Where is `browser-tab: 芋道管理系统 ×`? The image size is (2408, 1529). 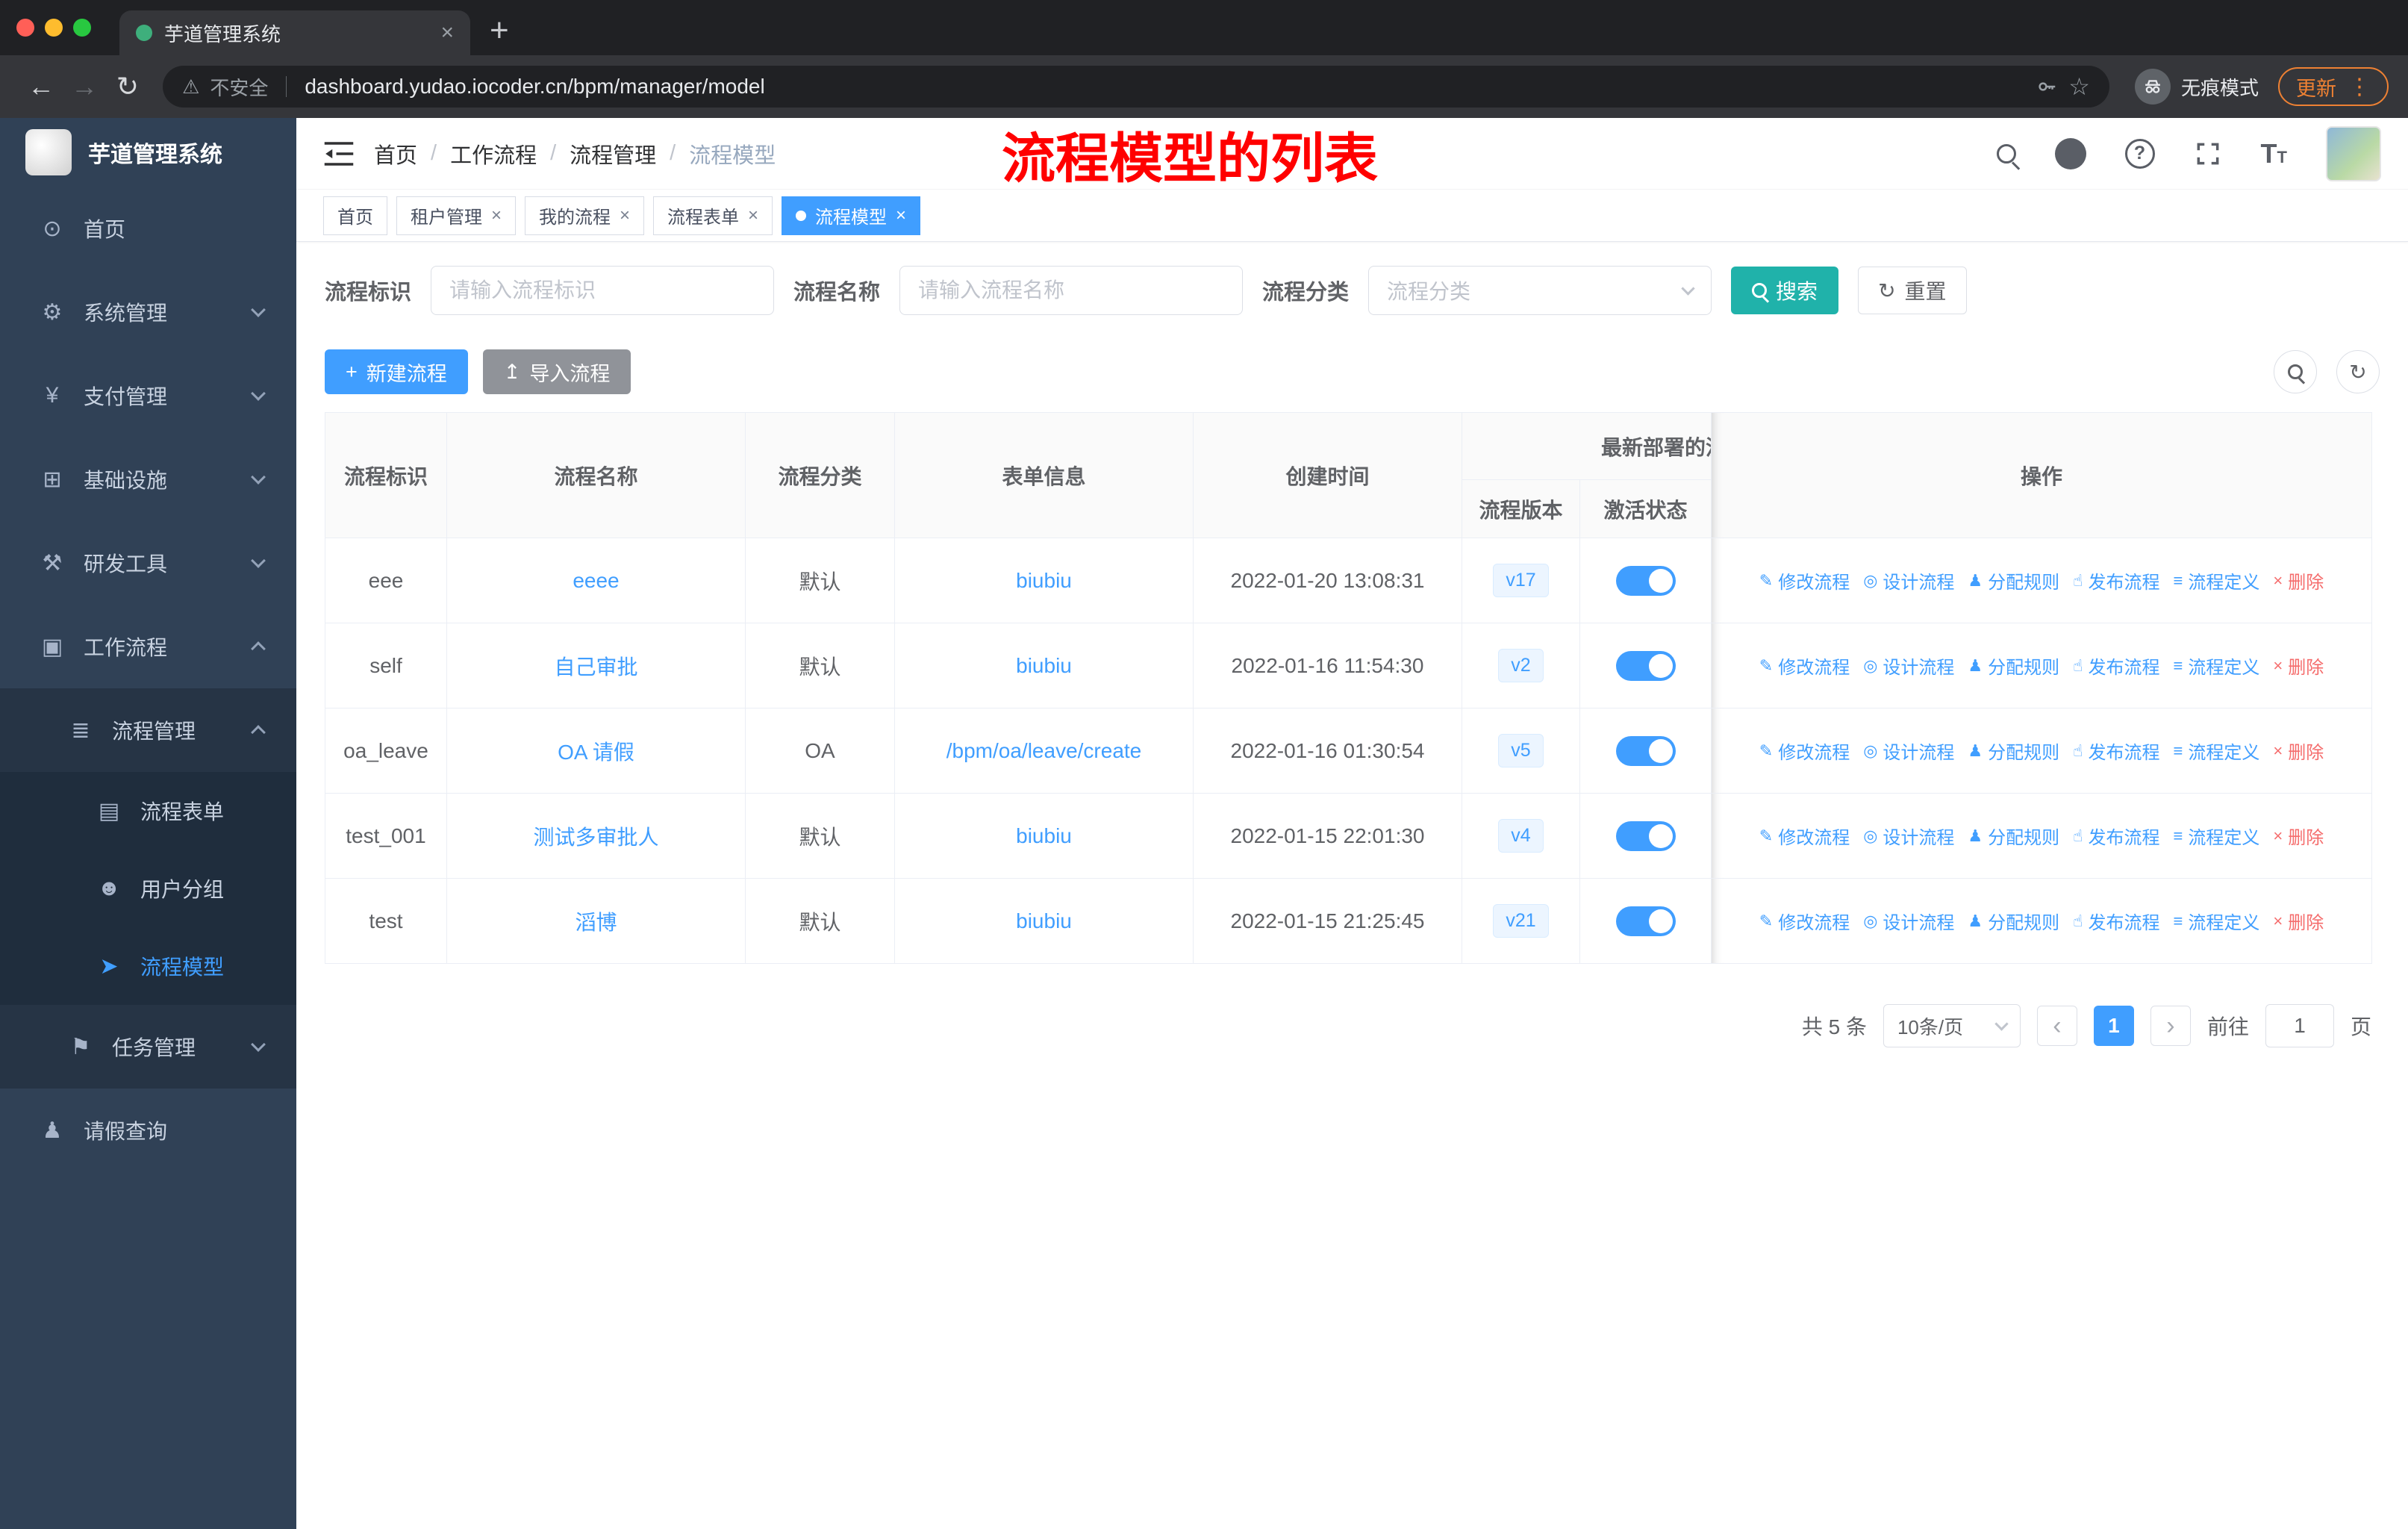 browser-tab: 芋道管理系统 × is located at coordinates (294, 32).